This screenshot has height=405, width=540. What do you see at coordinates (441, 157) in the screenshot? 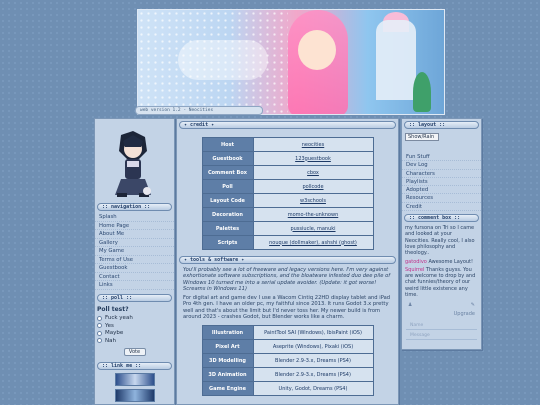
I see `layout-item-fun: Fun Stuff` at bounding box center [441, 157].